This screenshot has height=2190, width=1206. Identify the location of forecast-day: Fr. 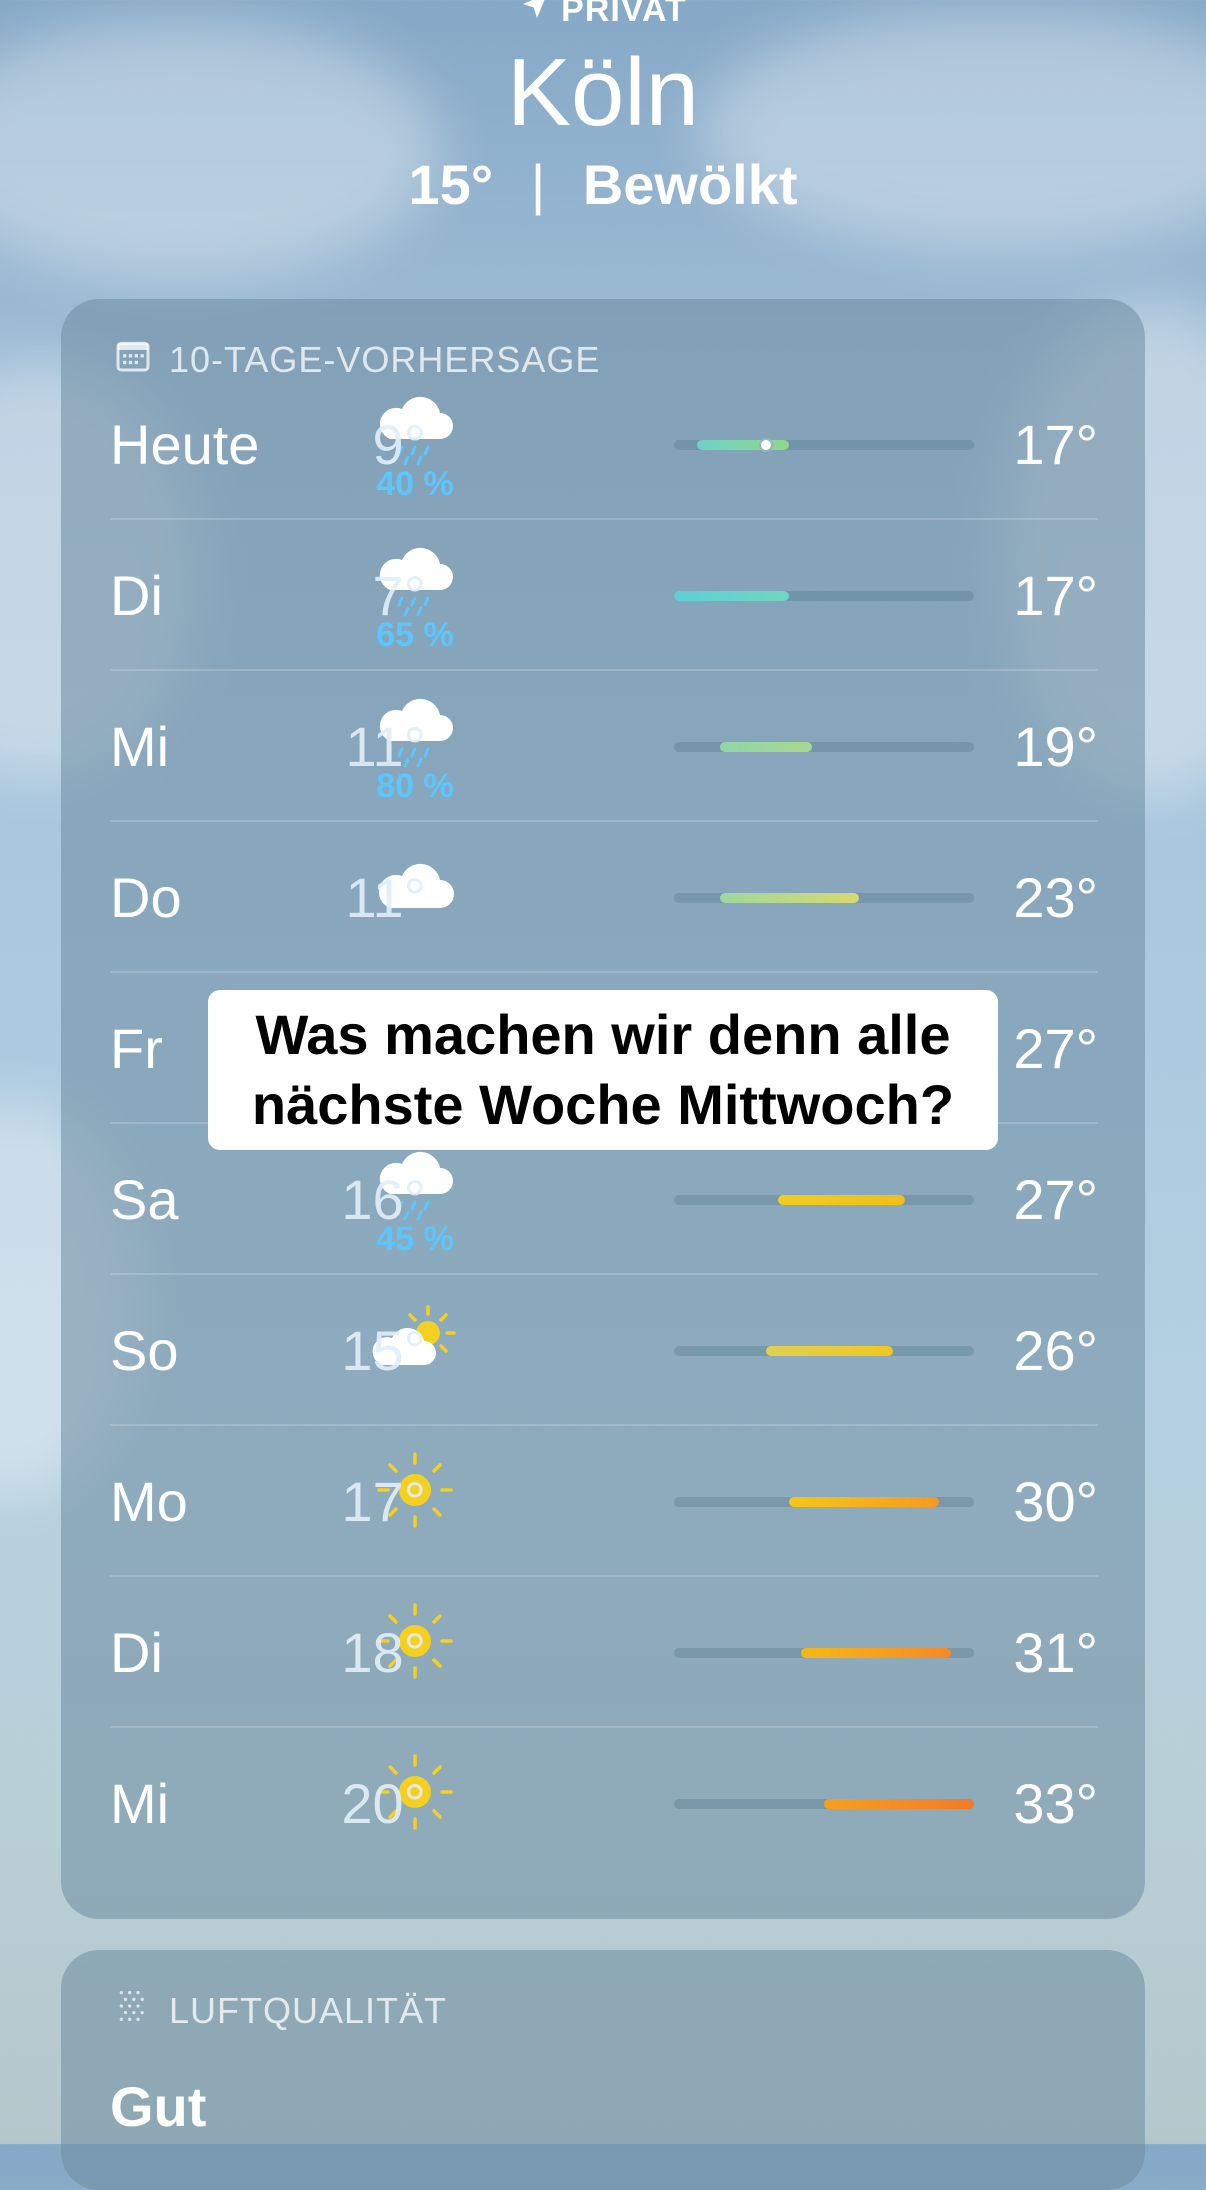
(136, 1048).